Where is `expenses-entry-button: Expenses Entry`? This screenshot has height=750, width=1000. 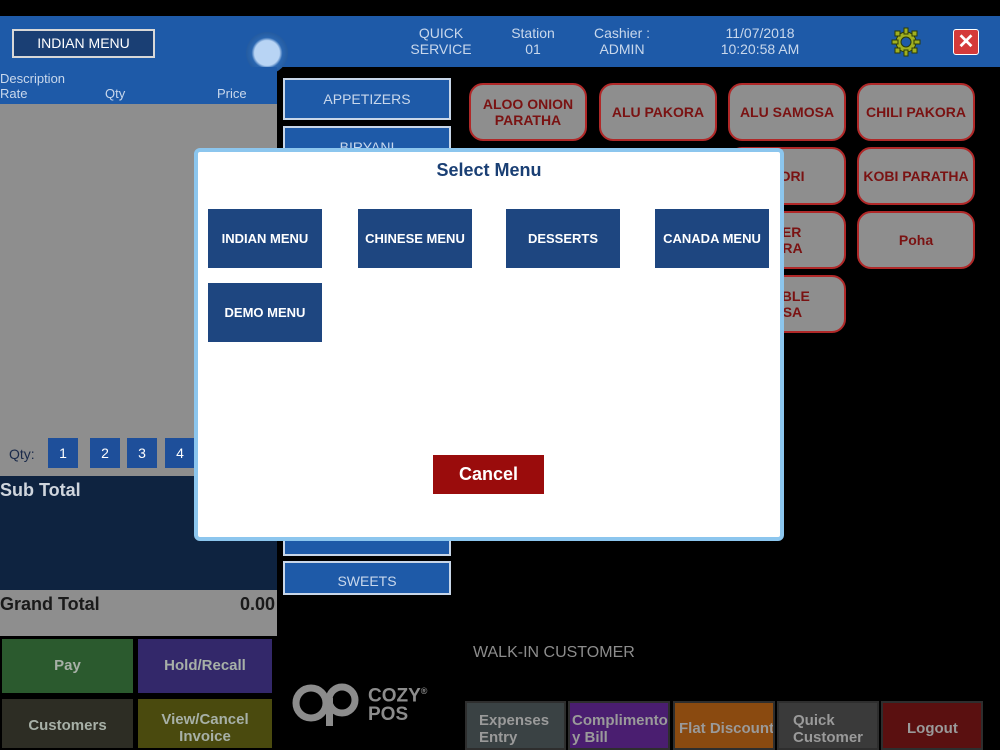 expenses-entry-button: Expenses Entry is located at coordinates (515, 725).